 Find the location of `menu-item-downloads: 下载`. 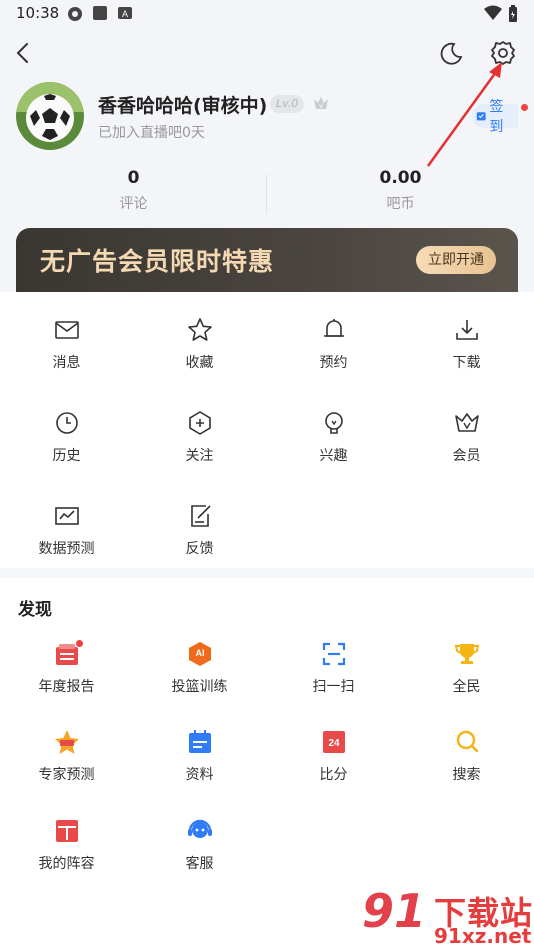

menu-item-downloads: 下载 is located at coordinates (466, 344).